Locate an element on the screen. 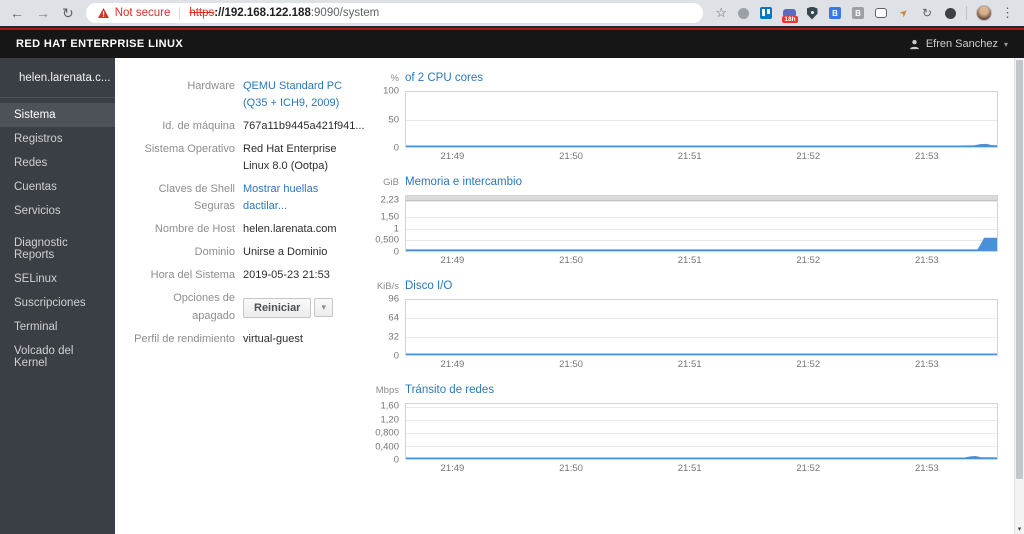 The height and width of the screenshot is (534, 1024). y-tick-label: 1,50 is located at coordinates (390, 217).